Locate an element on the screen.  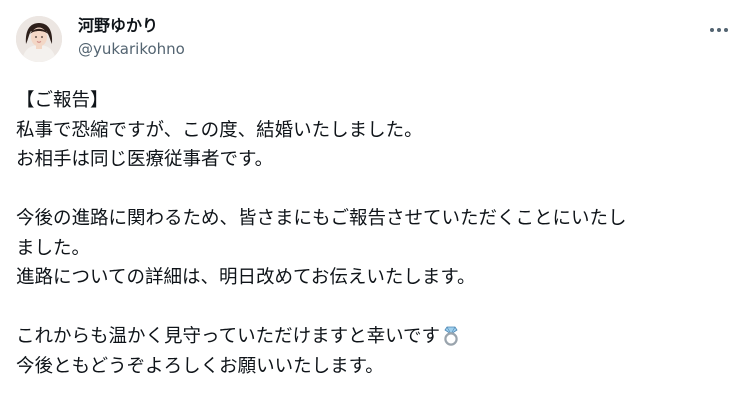
avatar is located at coordinates (39, 39).